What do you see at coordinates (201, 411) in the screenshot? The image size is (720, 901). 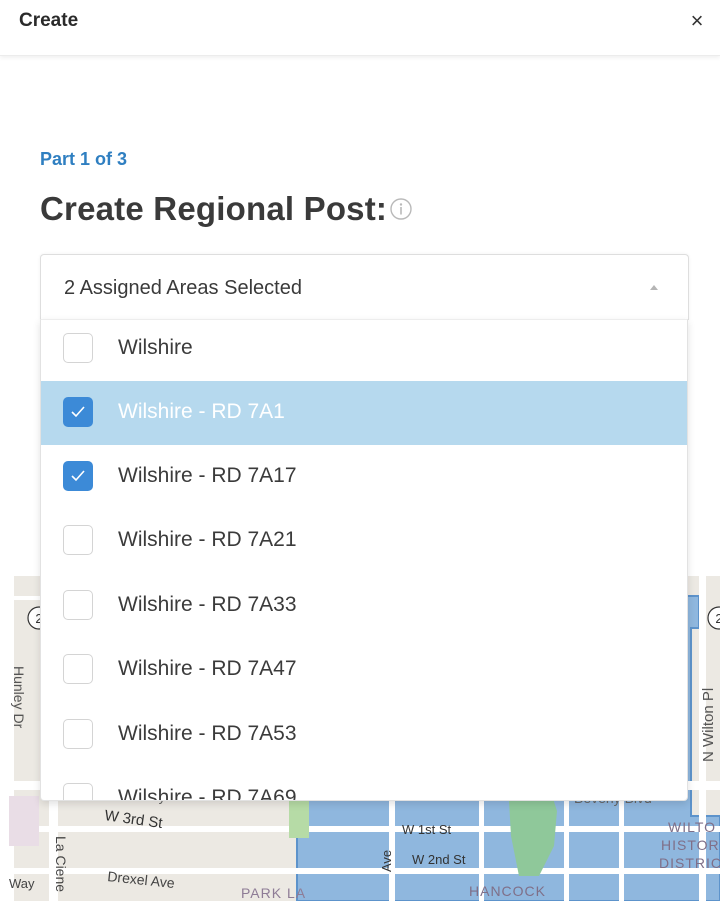 I see `option-label: Wilshire - RD 7A1` at bounding box center [201, 411].